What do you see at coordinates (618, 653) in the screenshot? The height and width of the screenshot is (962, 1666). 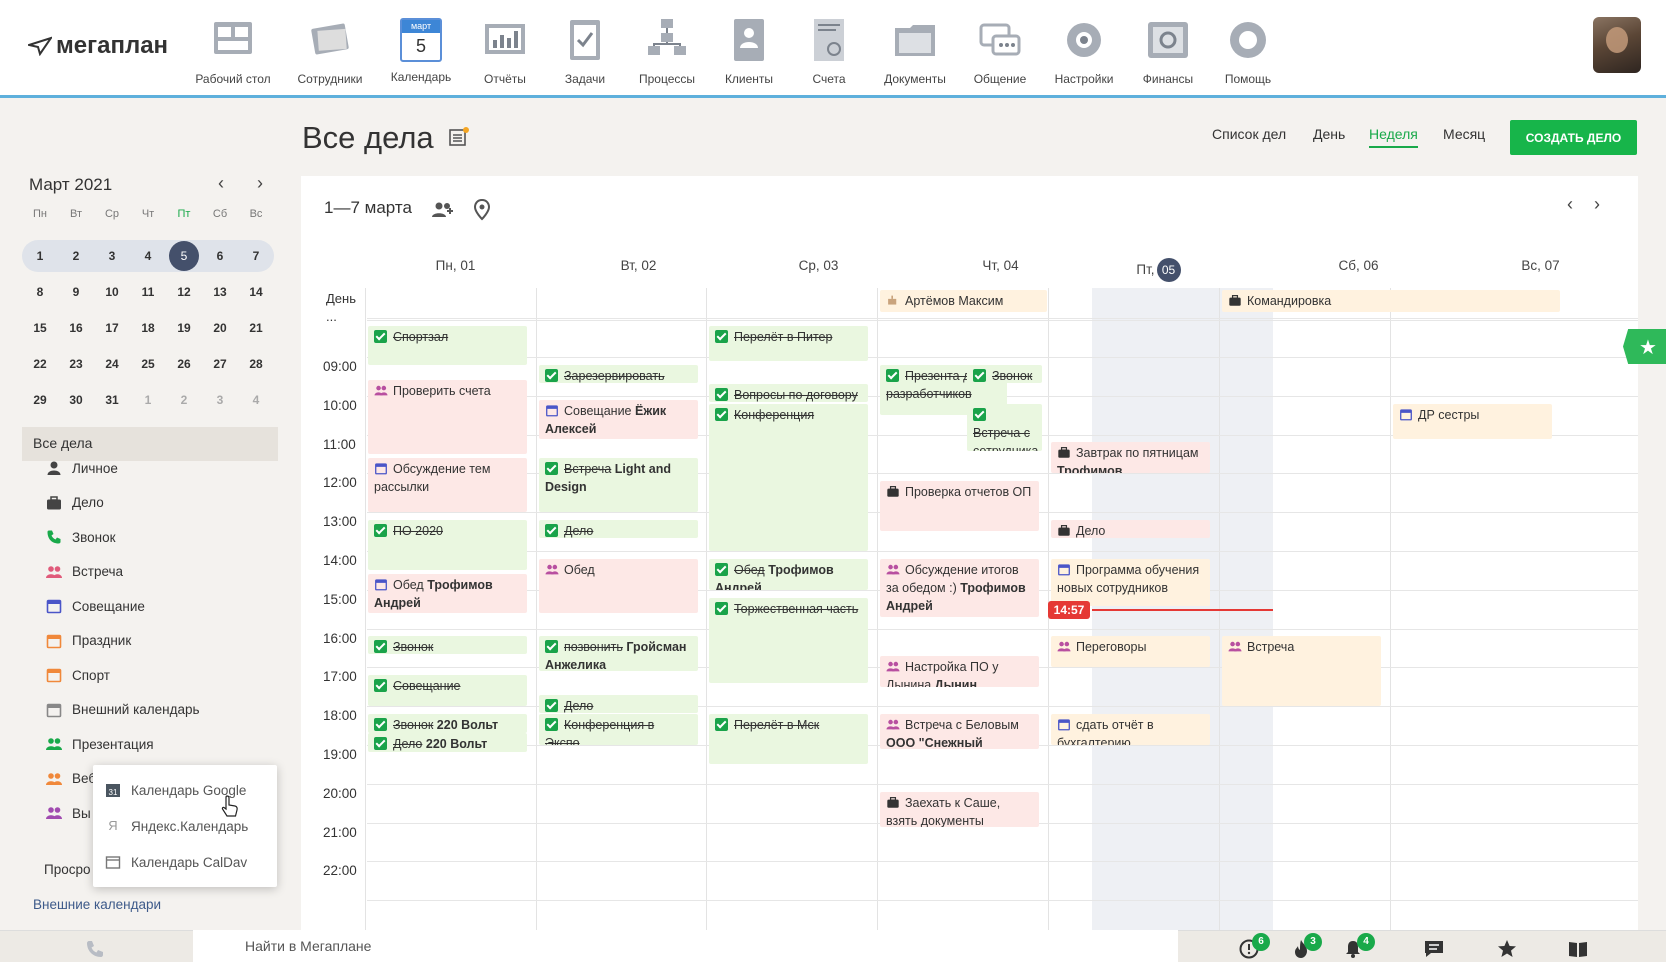 I see `calendar-event: позвонить Гройсман Анжелика` at bounding box center [618, 653].